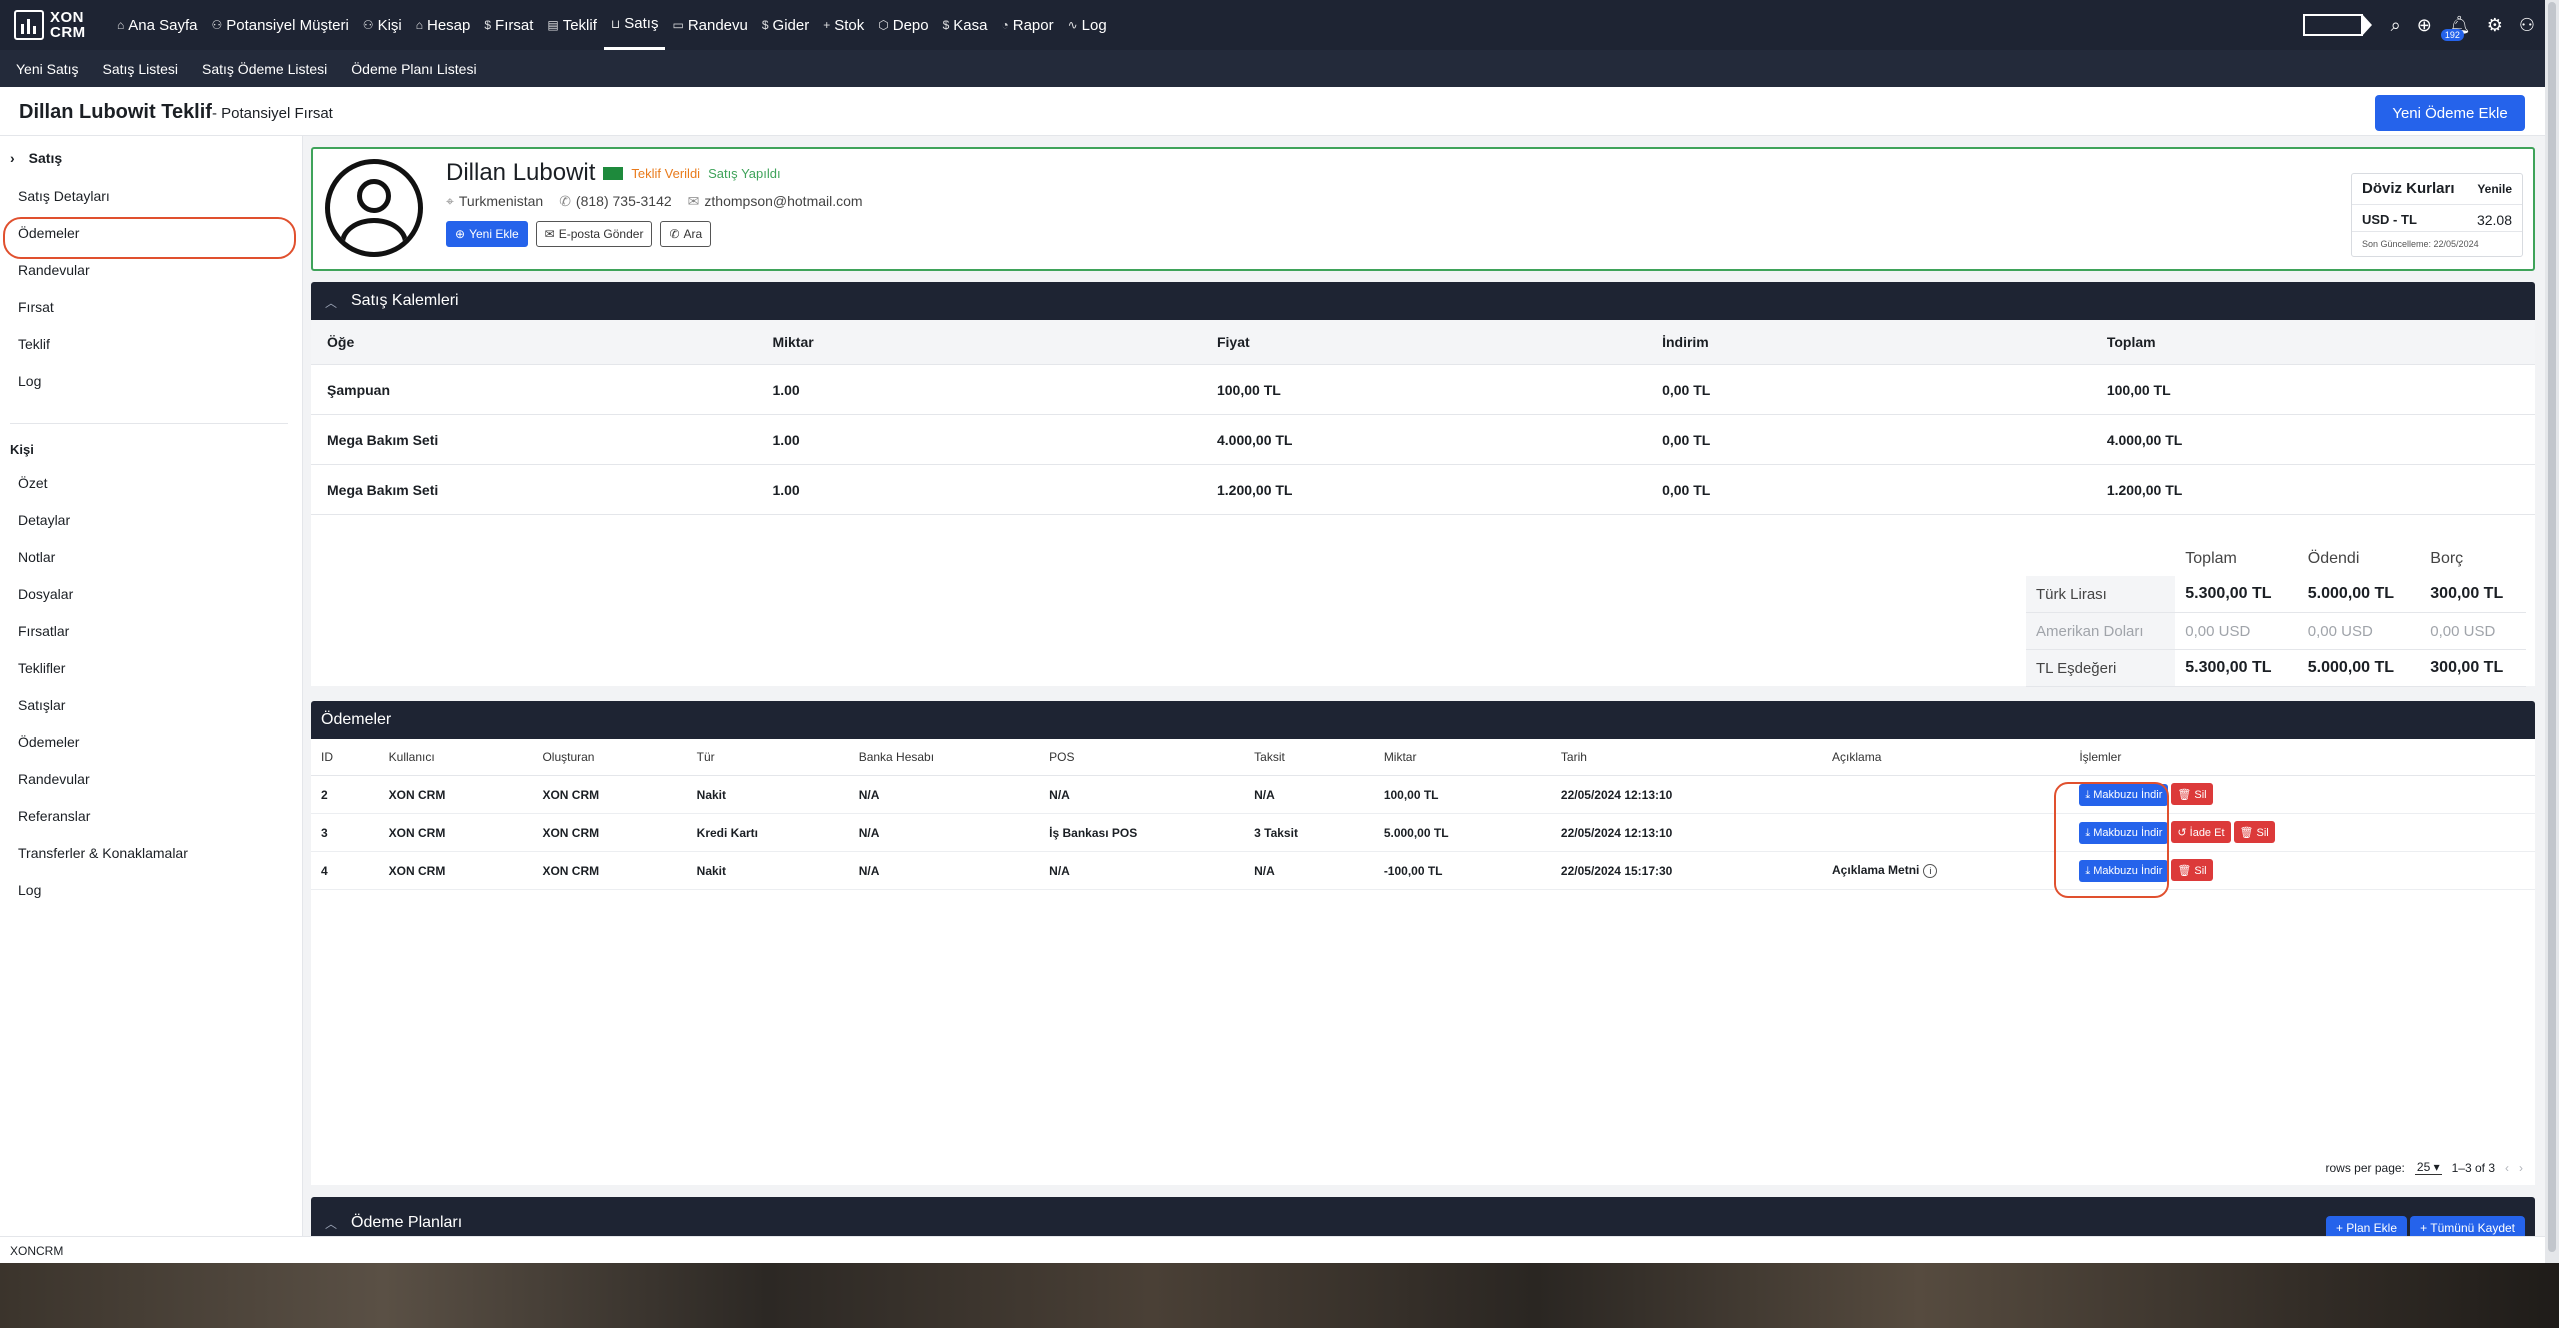  What do you see at coordinates (2396, 25) in the screenshot?
I see `search-icon: ⌕` at bounding box center [2396, 25].